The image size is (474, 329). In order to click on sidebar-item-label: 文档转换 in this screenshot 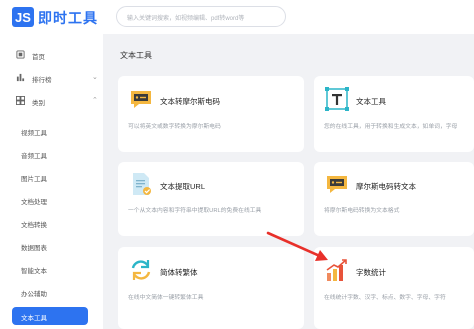, I will do `click(34, 225)`.